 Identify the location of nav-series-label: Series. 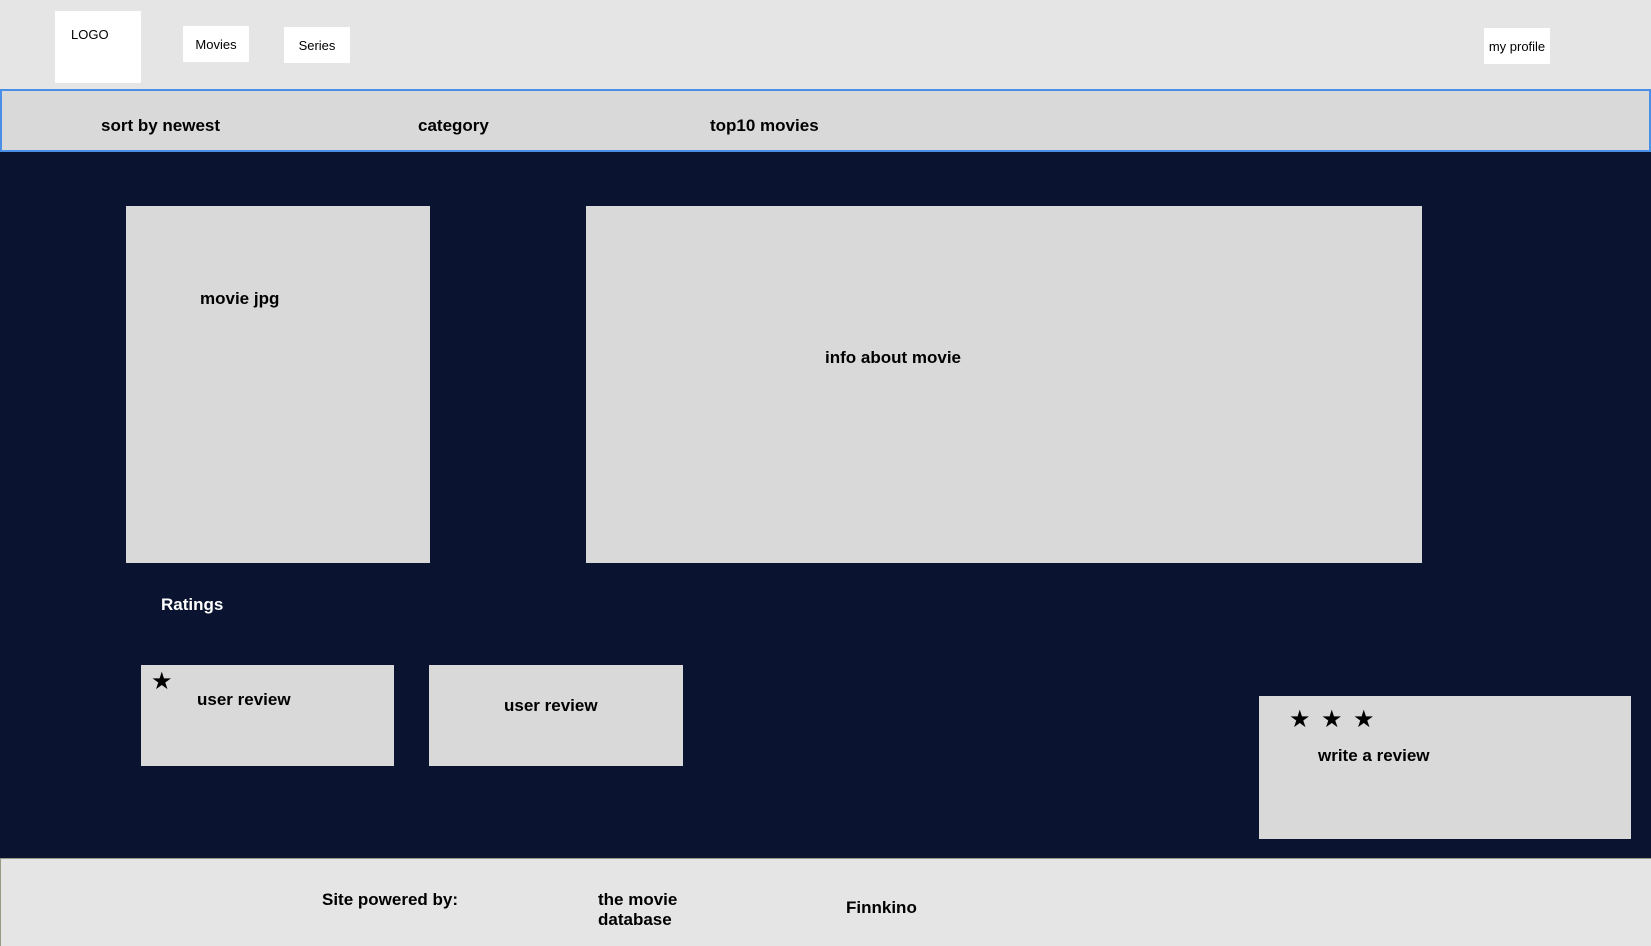
(317, 45).